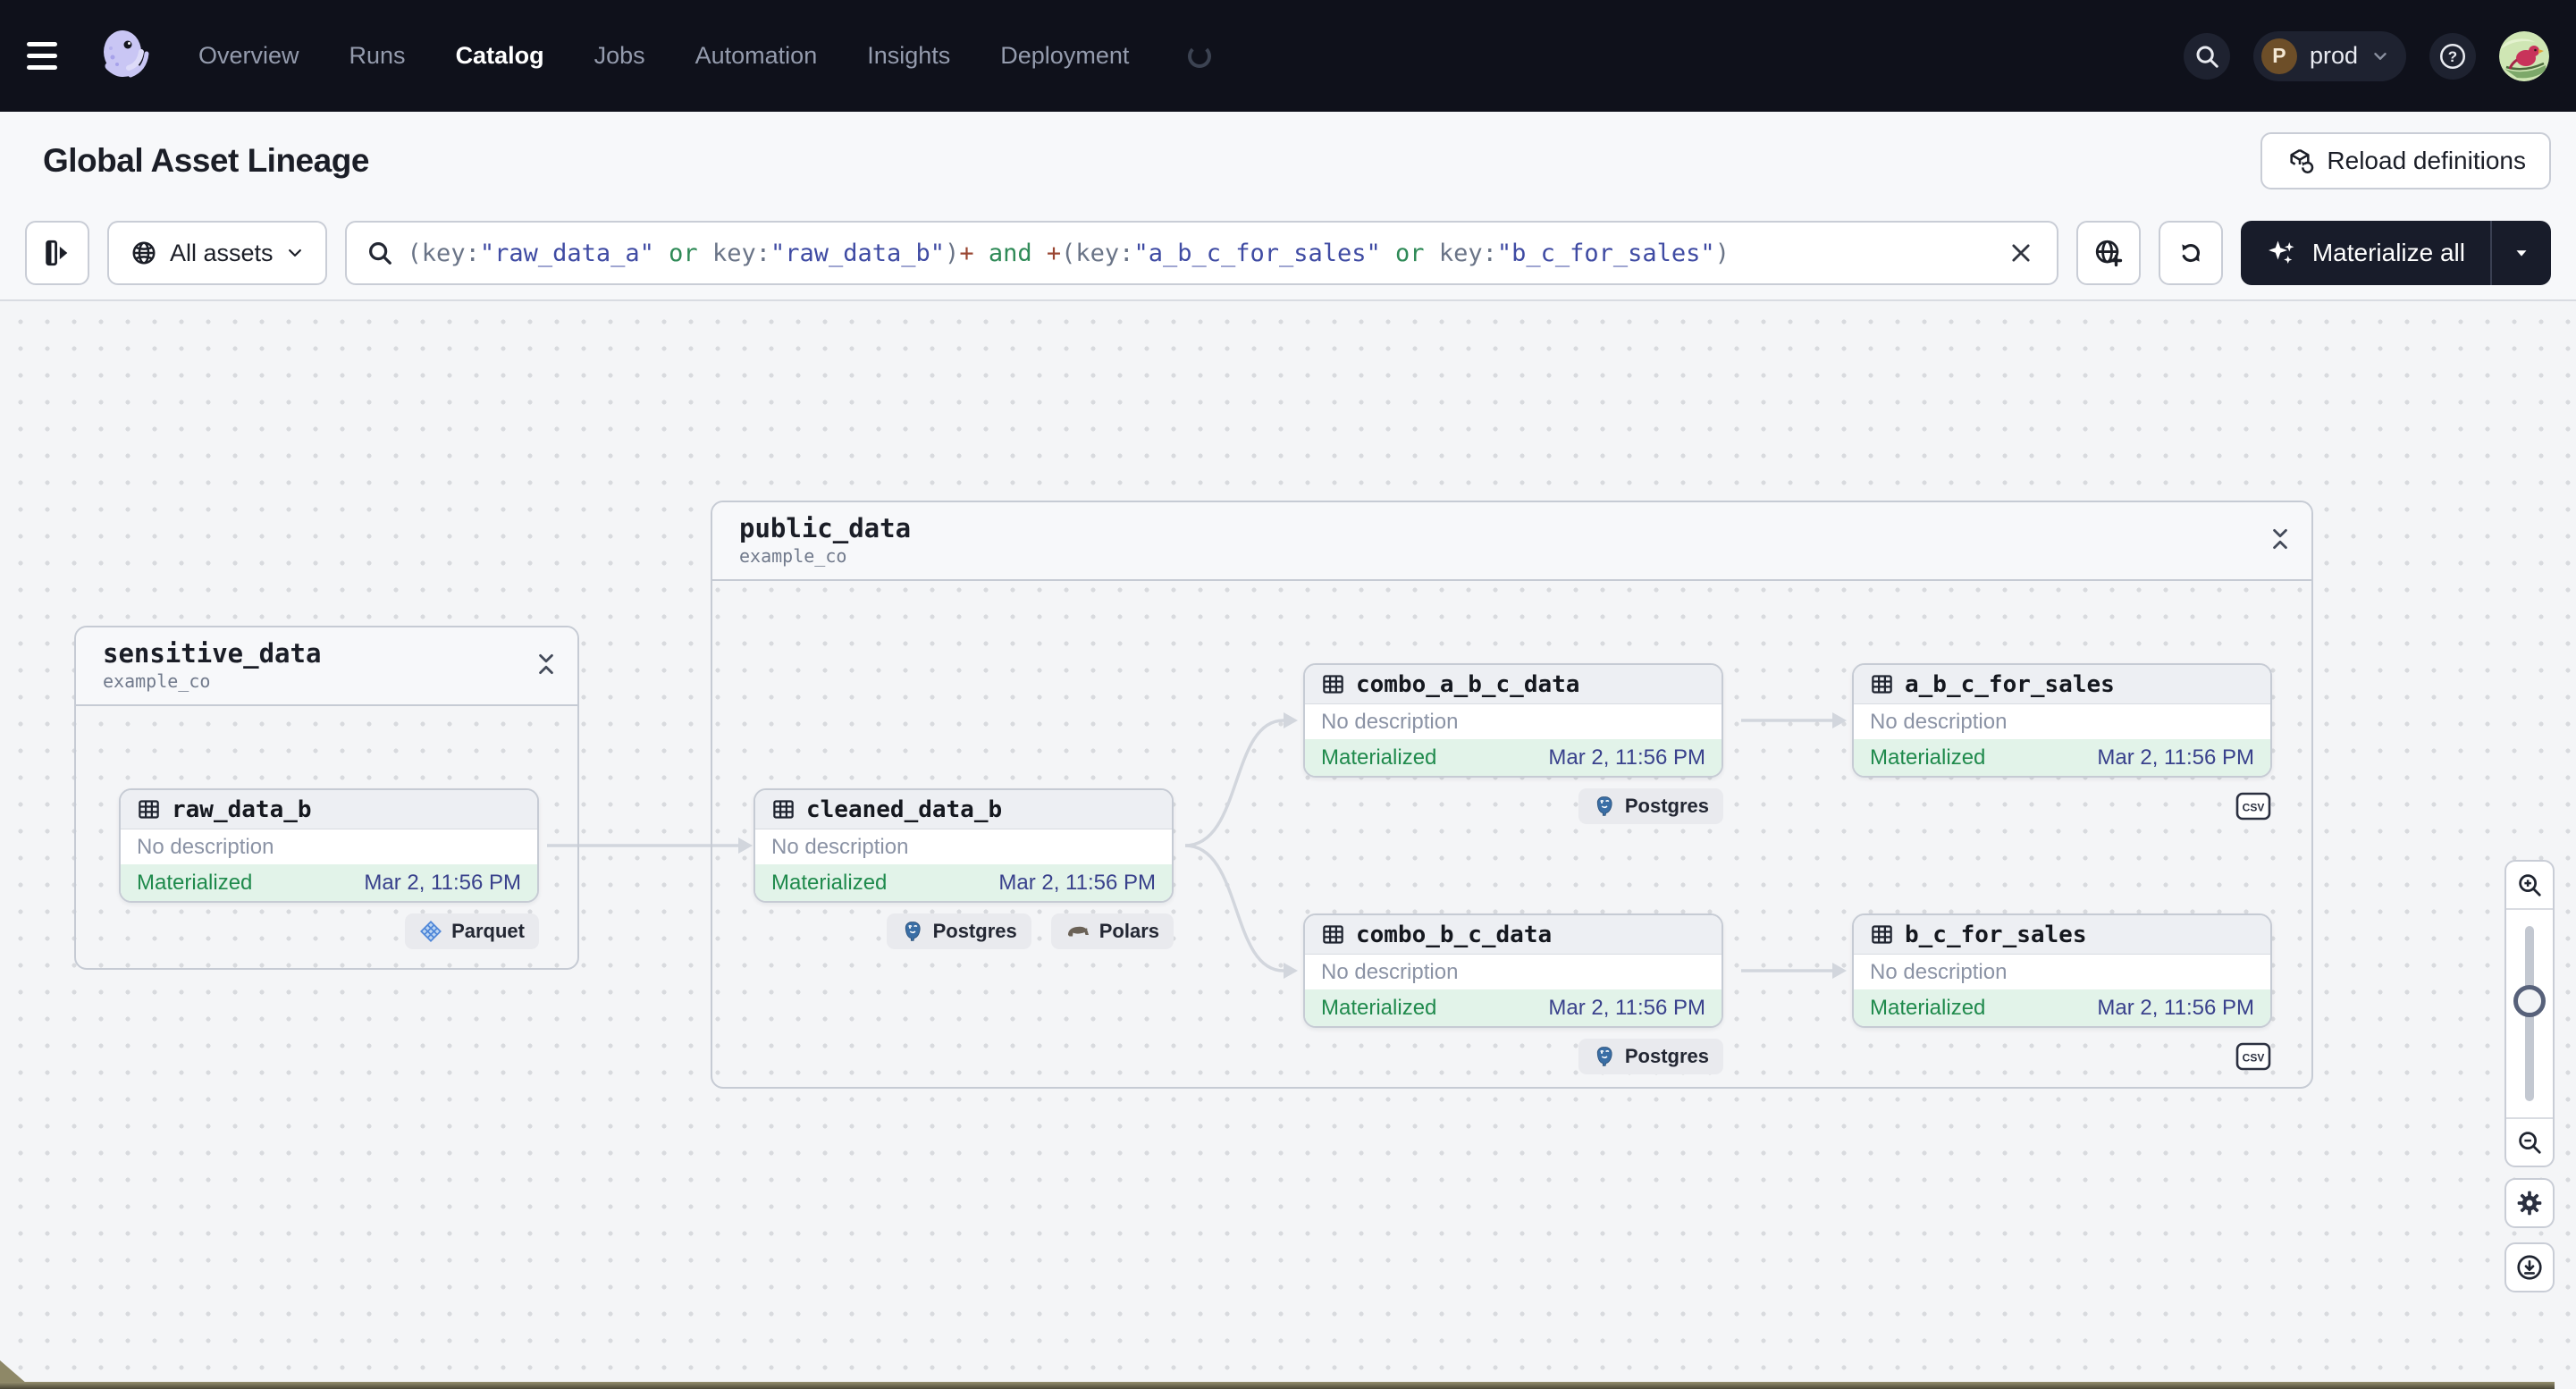  Describe the element at coordinates (500, 56) in the screenshot. I see `nav-item-catalog: Catalog` at that location.